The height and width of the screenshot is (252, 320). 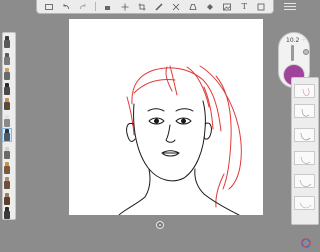 What do you see at coordinates (108, 7) in the screenshot?
I see `select-icon` at bounding box center [108, 7].